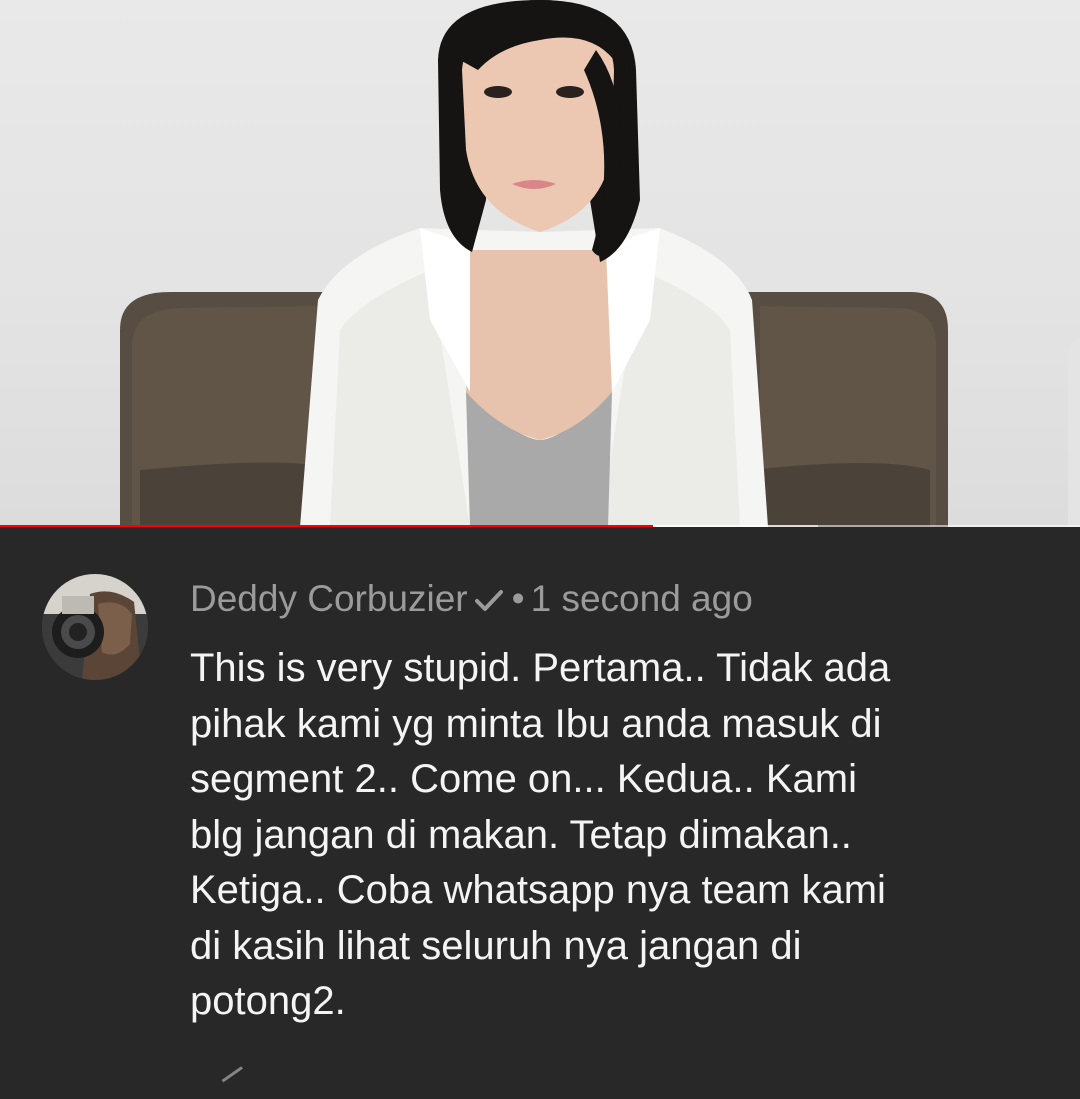 The width and height of the screenshot is (1080, 1099). Describe the element at coordinates (1074, 433) in the screenshot. I see `edge-panel-handle` at that location.